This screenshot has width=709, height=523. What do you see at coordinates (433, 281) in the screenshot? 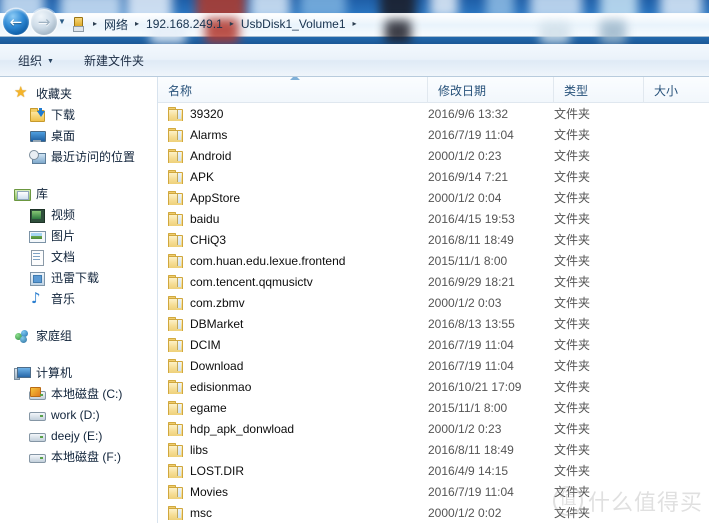
I see `table-row: com.tencent.qqmusictv 2016/9/29 18:21 文件夹` at bounding box center [433, 281].